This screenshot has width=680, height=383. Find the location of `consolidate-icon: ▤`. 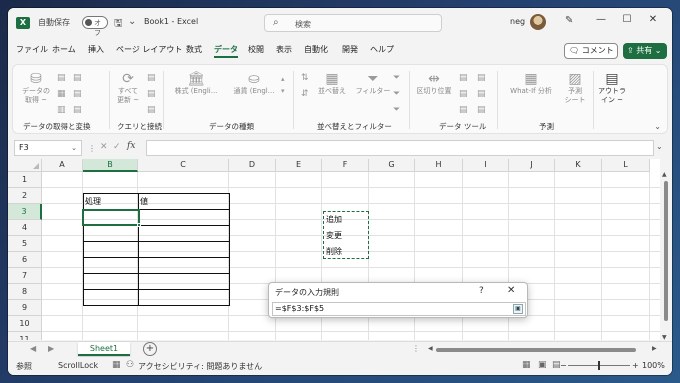

consolidate-icon: ▤ is located at coordinates (481, 78).